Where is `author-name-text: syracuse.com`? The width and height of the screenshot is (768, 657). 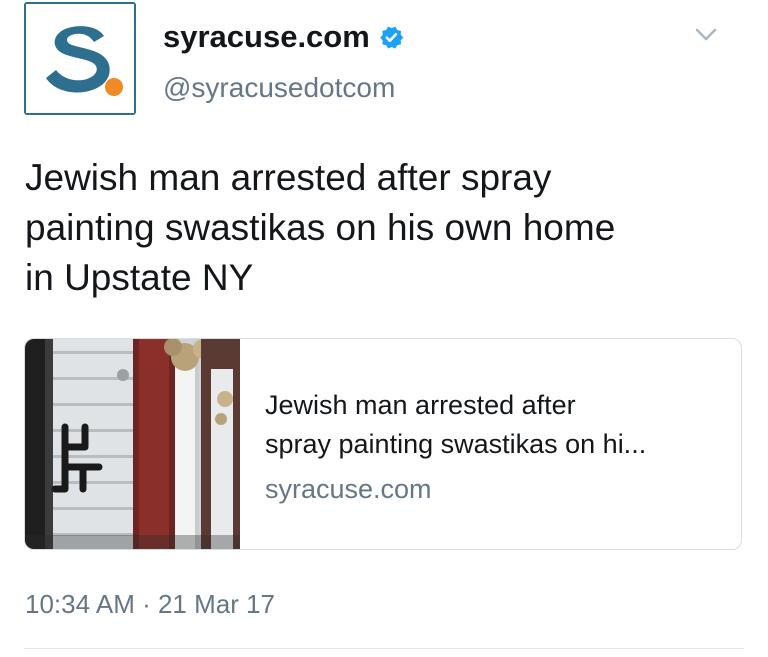 author-name-text: syracuse.com is located at coordinates (266, 36).